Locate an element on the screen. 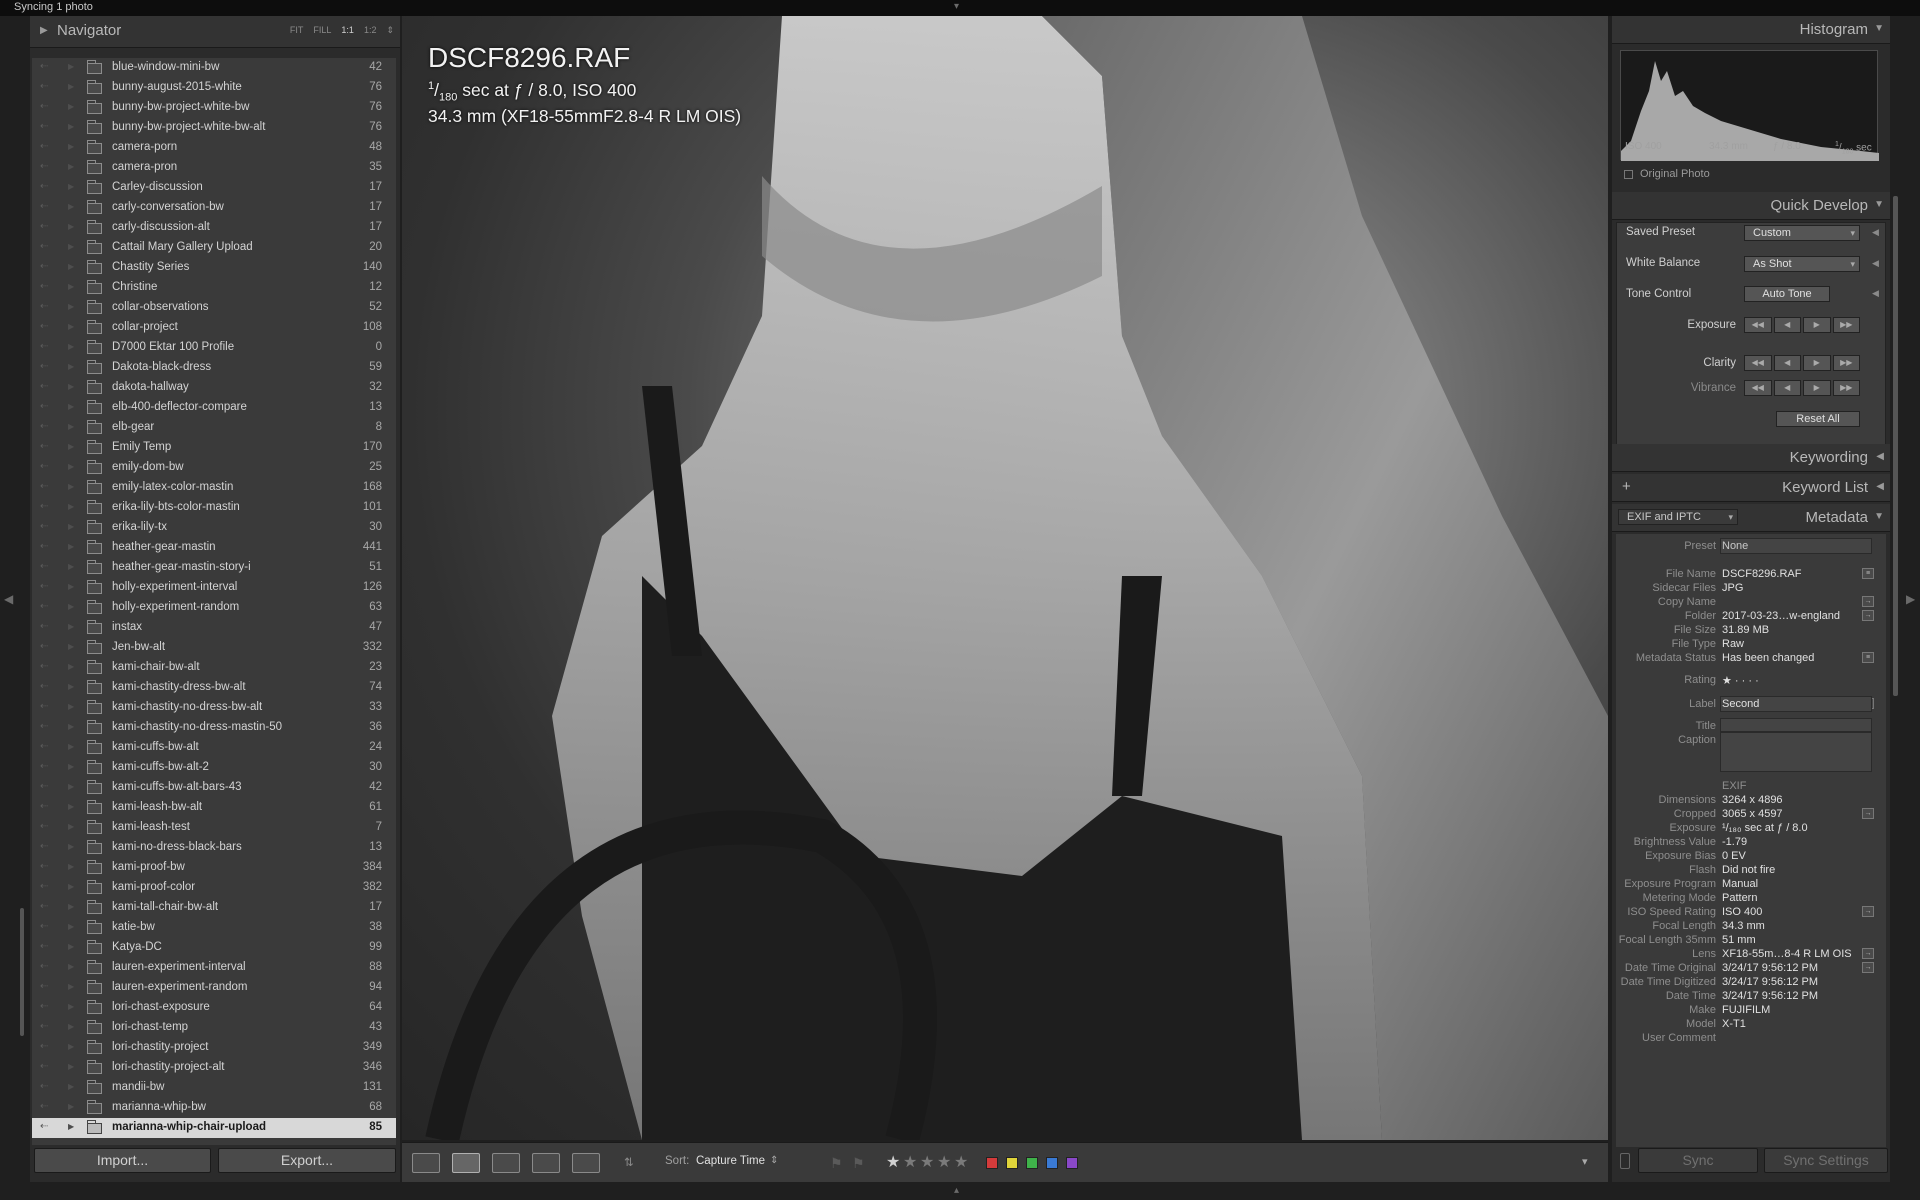  clarity-stepper: ◀◀ ◀ ▶ ▶▶ is located at coordinates (1802, 363).